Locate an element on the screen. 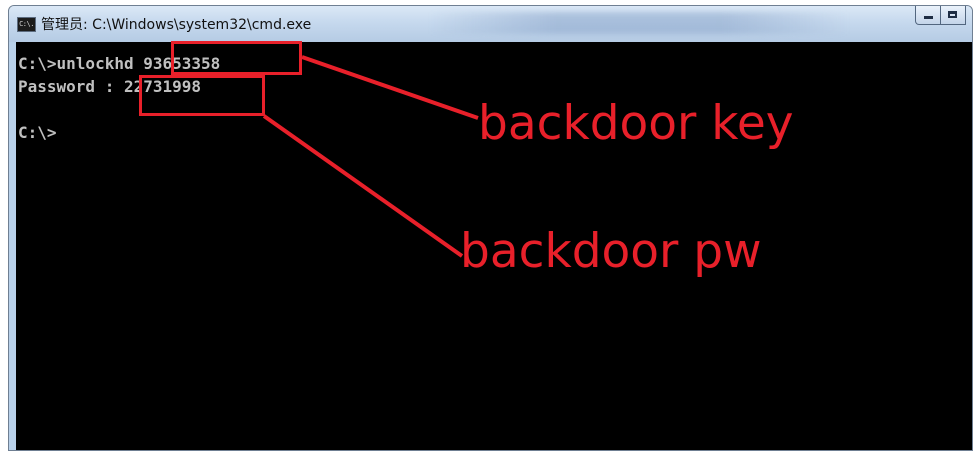 This screenshot has width=977, height=453. maximize-icon is located at coordinates (952, 14).